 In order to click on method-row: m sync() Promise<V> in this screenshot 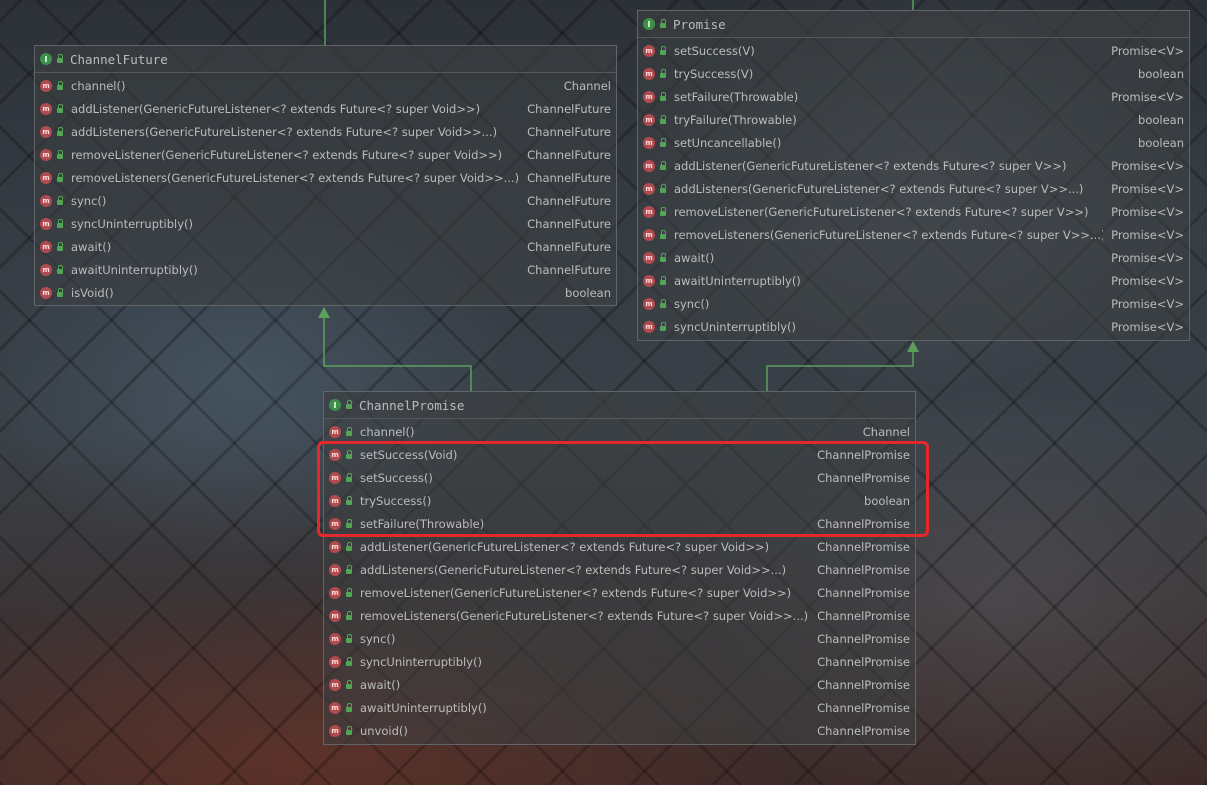, I will do `click(913, 303)`.